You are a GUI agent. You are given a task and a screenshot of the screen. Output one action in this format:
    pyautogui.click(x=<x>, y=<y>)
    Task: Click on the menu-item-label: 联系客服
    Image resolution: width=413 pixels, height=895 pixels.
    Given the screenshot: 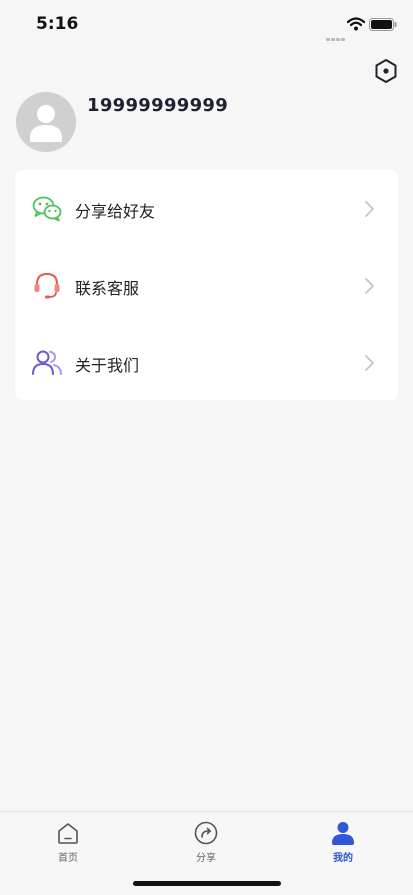 What is the action you would take?
    pyautogui.click(x=107, y=288)
    